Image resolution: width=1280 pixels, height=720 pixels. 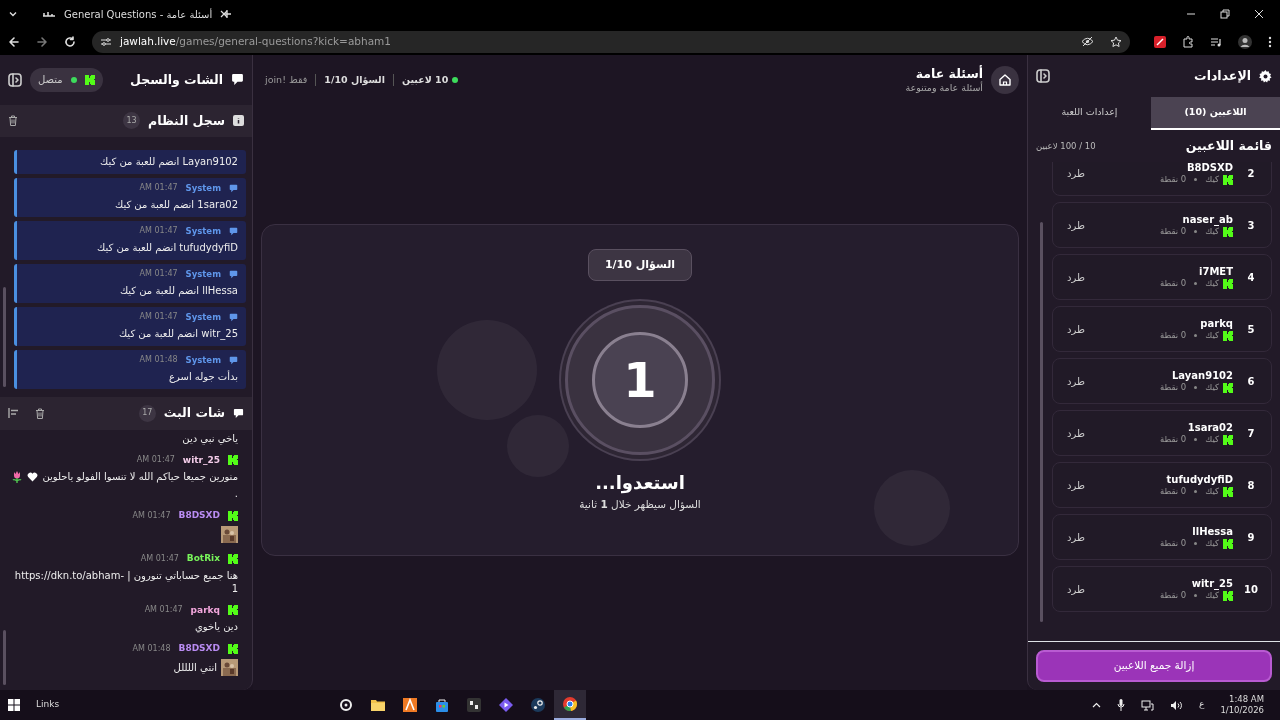 What do you see at coordinates (1207, 220) in the screenshot?
I see `player-name: naser_ab` at bounding box center [1207, 220].